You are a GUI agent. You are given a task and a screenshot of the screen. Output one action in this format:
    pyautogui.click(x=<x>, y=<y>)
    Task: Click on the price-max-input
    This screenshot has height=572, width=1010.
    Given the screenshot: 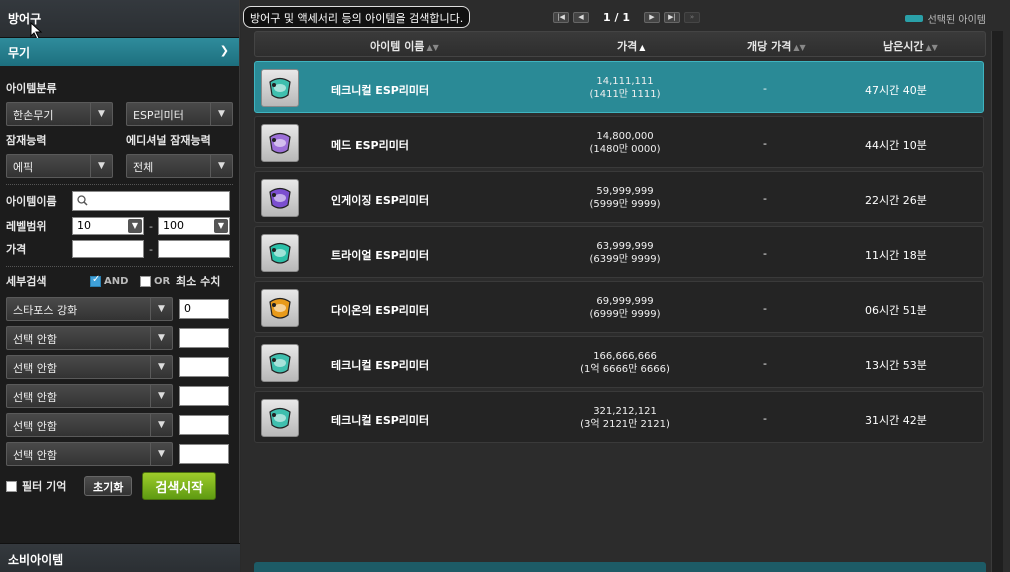 What is the action you would take?
    pyautogui.click(x=194, y=249)
    